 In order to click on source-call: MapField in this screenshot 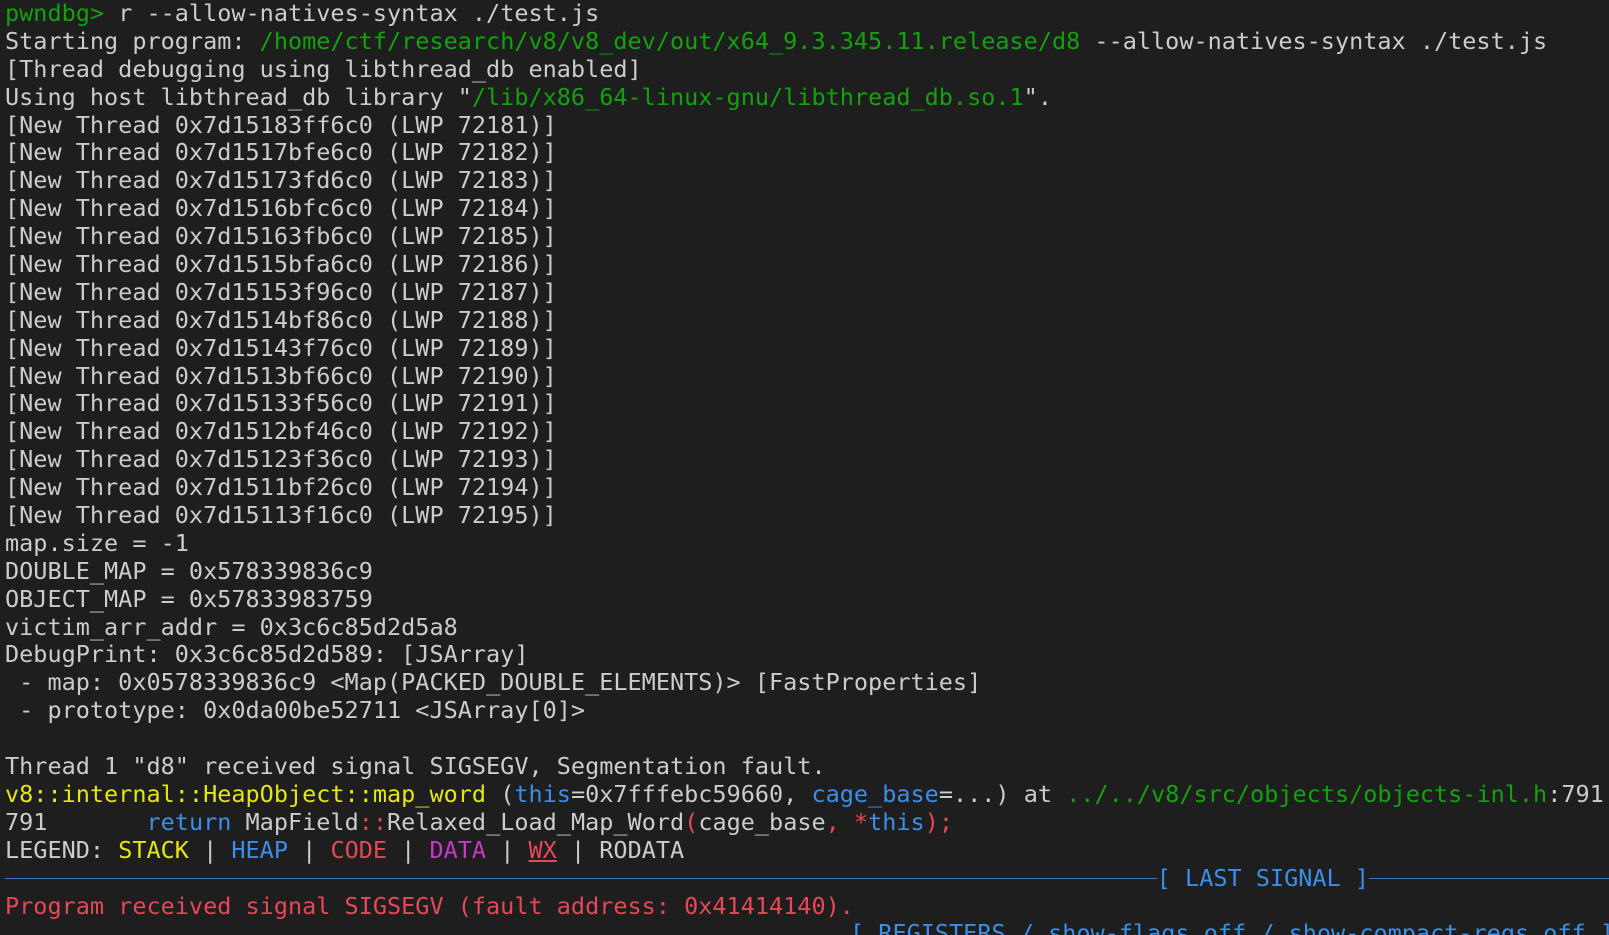, I will do `click(295, 822)`.